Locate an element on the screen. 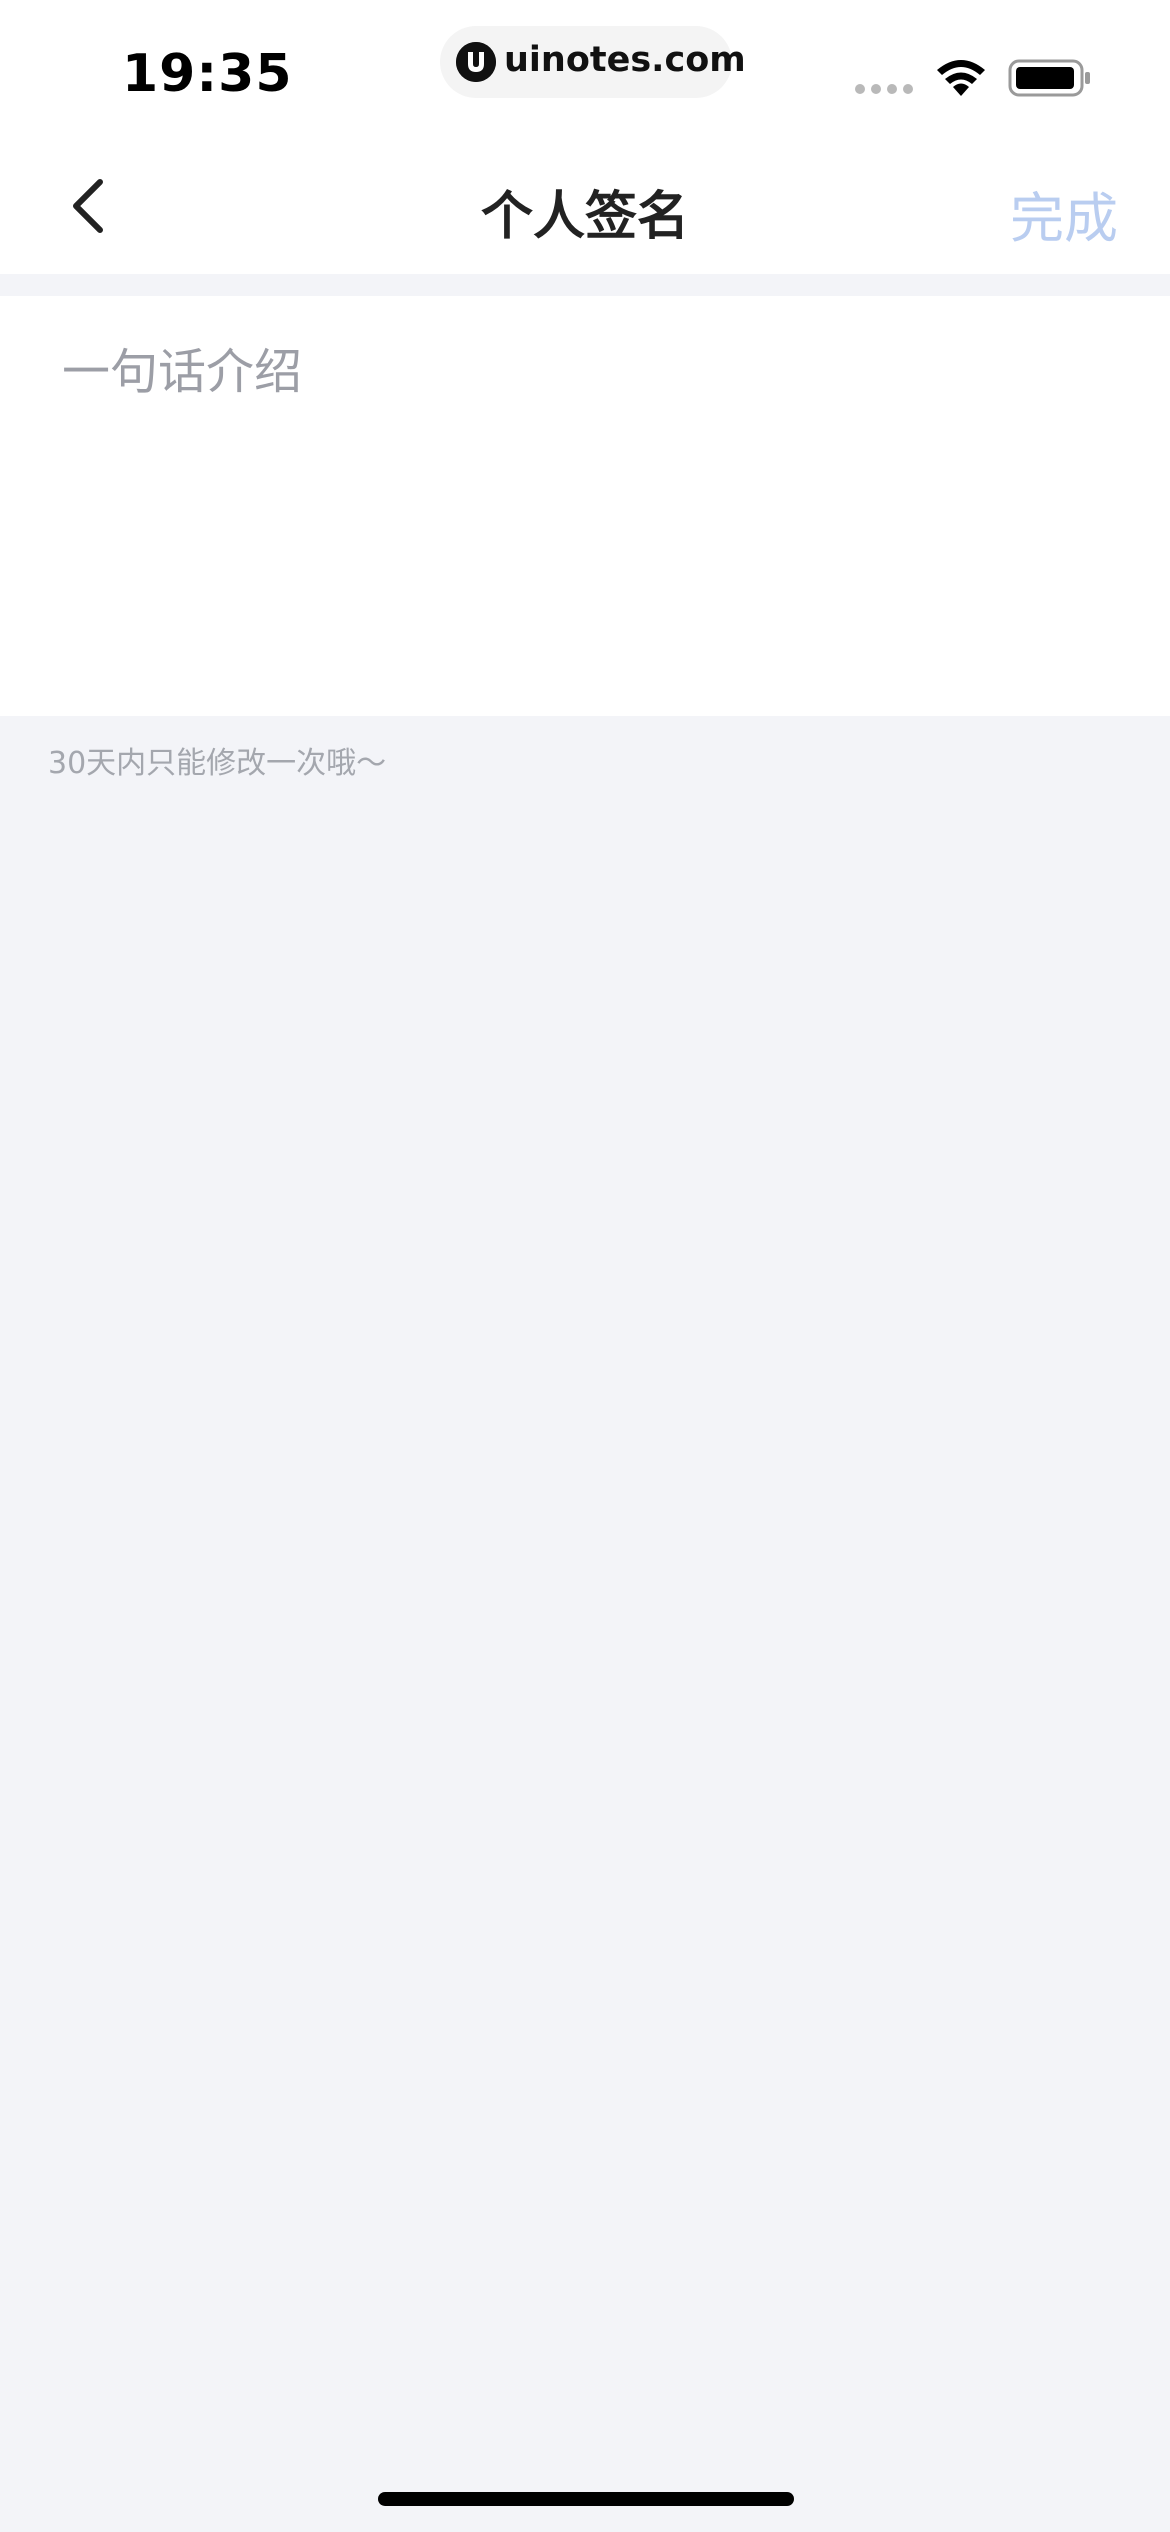 Image resolution: width=1170 pixels, height=2532 pixels. url-text: uinotes.com is located at coordinates (625, 60).